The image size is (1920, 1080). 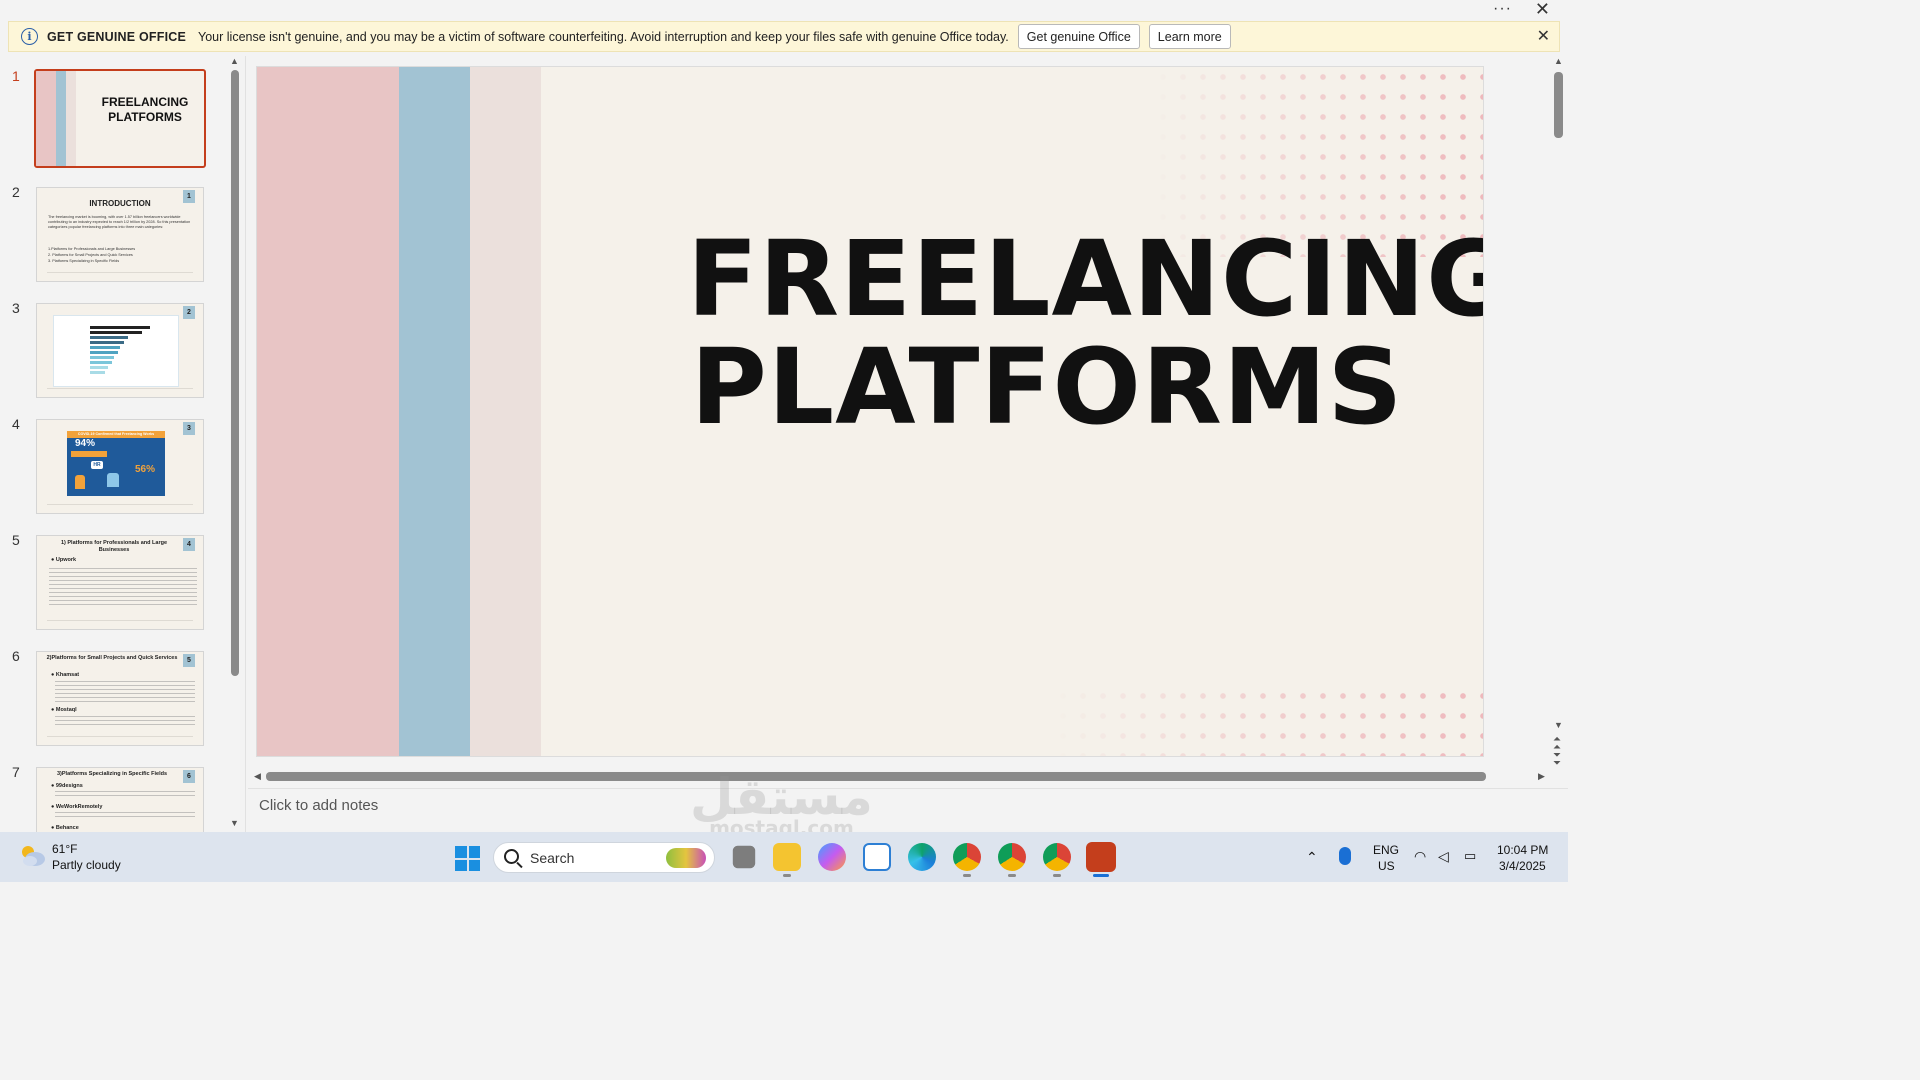 What do you see at coordinates (1541, 776) in the screenshot?
I see `scroll-right-icon: ▶` at bounding box center [1541, 776].